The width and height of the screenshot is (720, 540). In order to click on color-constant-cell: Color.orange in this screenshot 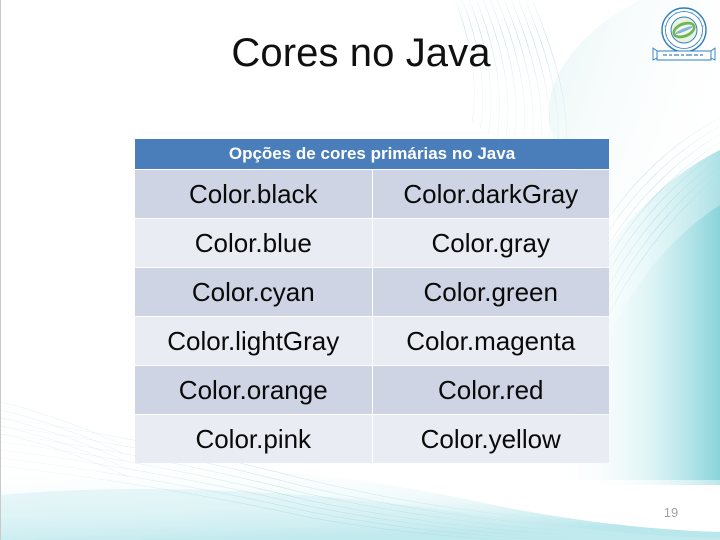, I will do `click(253, 390)`.